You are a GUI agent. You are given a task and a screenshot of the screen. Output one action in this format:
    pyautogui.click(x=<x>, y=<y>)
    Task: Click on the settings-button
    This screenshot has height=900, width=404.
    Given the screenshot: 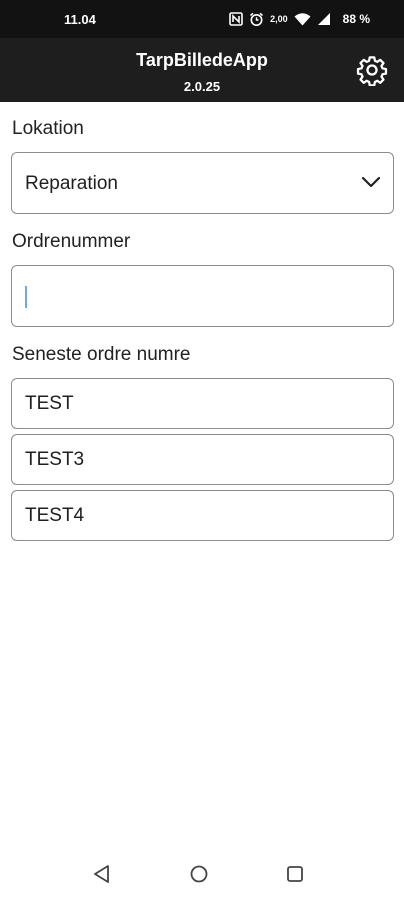 What is the action you would take?
    pyautogui.click(x=372, y=70)
    